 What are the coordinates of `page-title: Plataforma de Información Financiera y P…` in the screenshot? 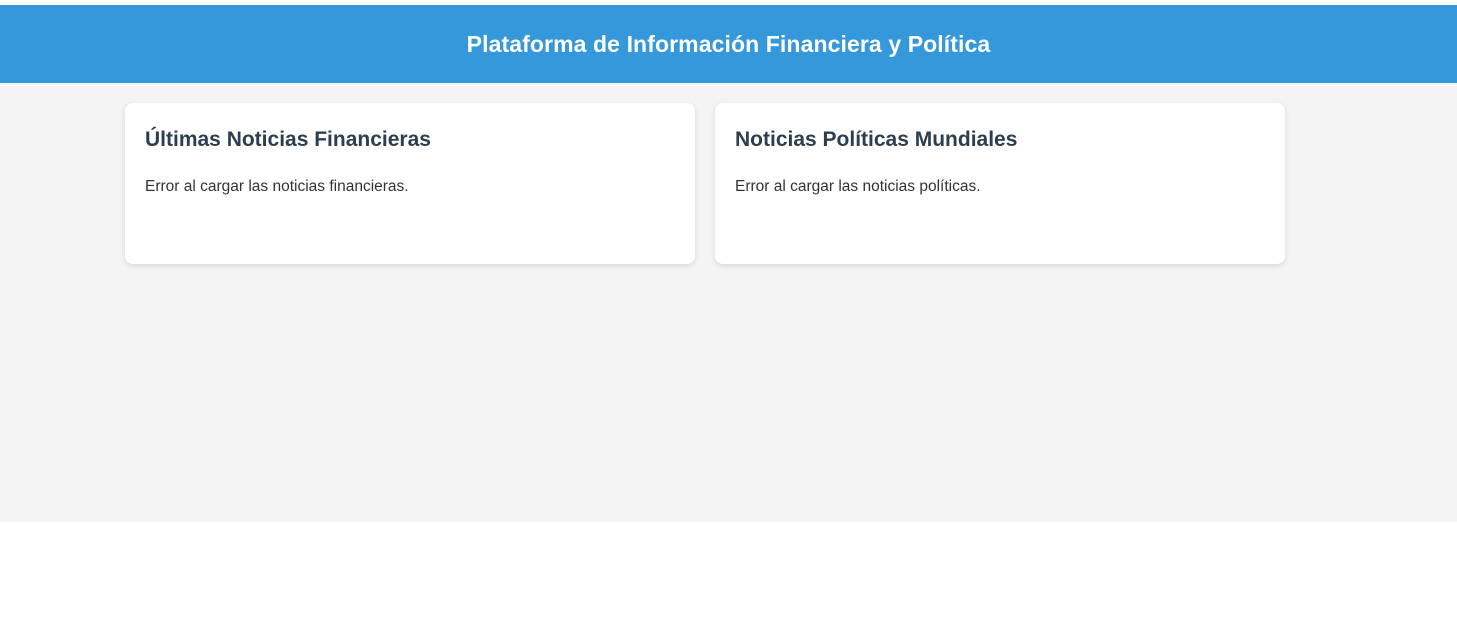 It's located at (728, 43).